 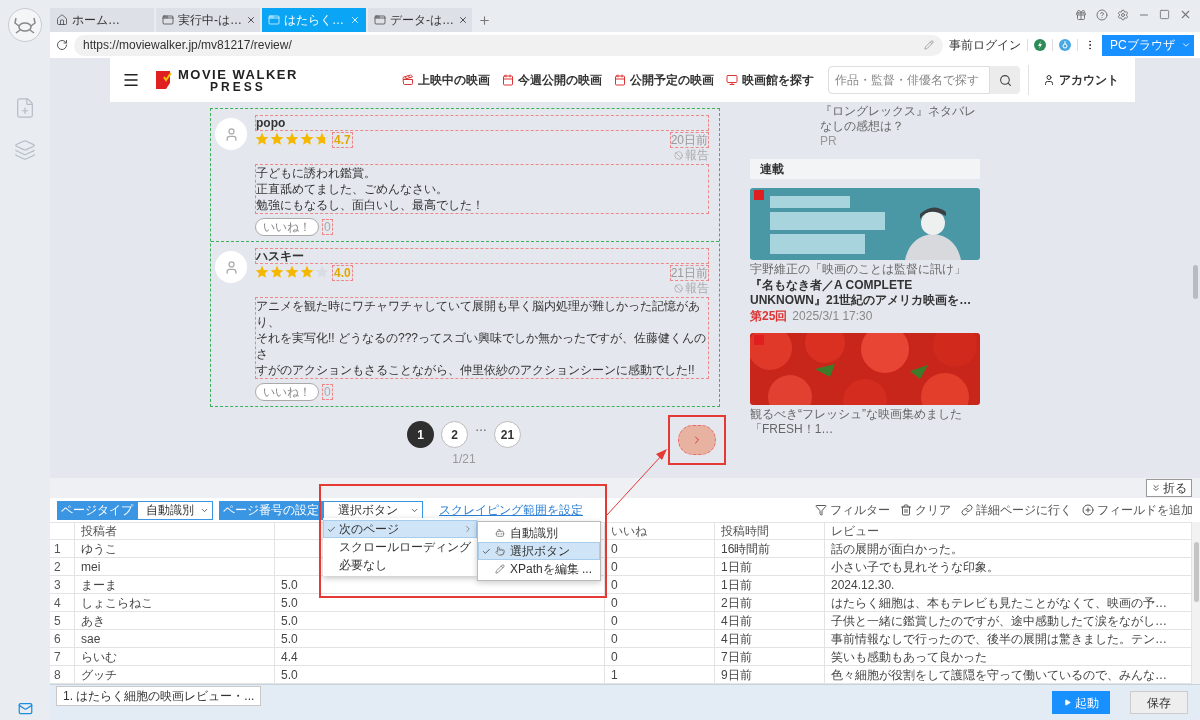 What do you see at coordinates (865, 118) in the screenshot?
I see `promo-text: 『ロングレックス』ネタバレなしの感想は？` at bounding box center [865, 118].